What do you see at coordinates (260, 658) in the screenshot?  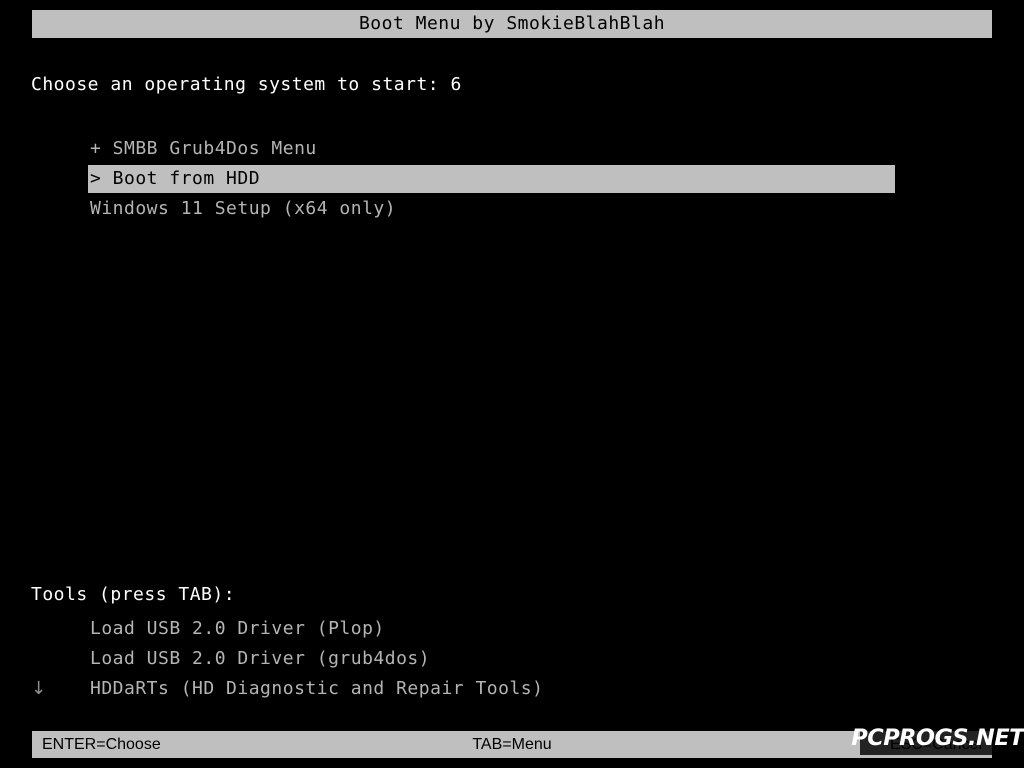 I see `tool-item-label: Load USB 2.0 Driver (grub4dos)` at bounding box center [260, 658].